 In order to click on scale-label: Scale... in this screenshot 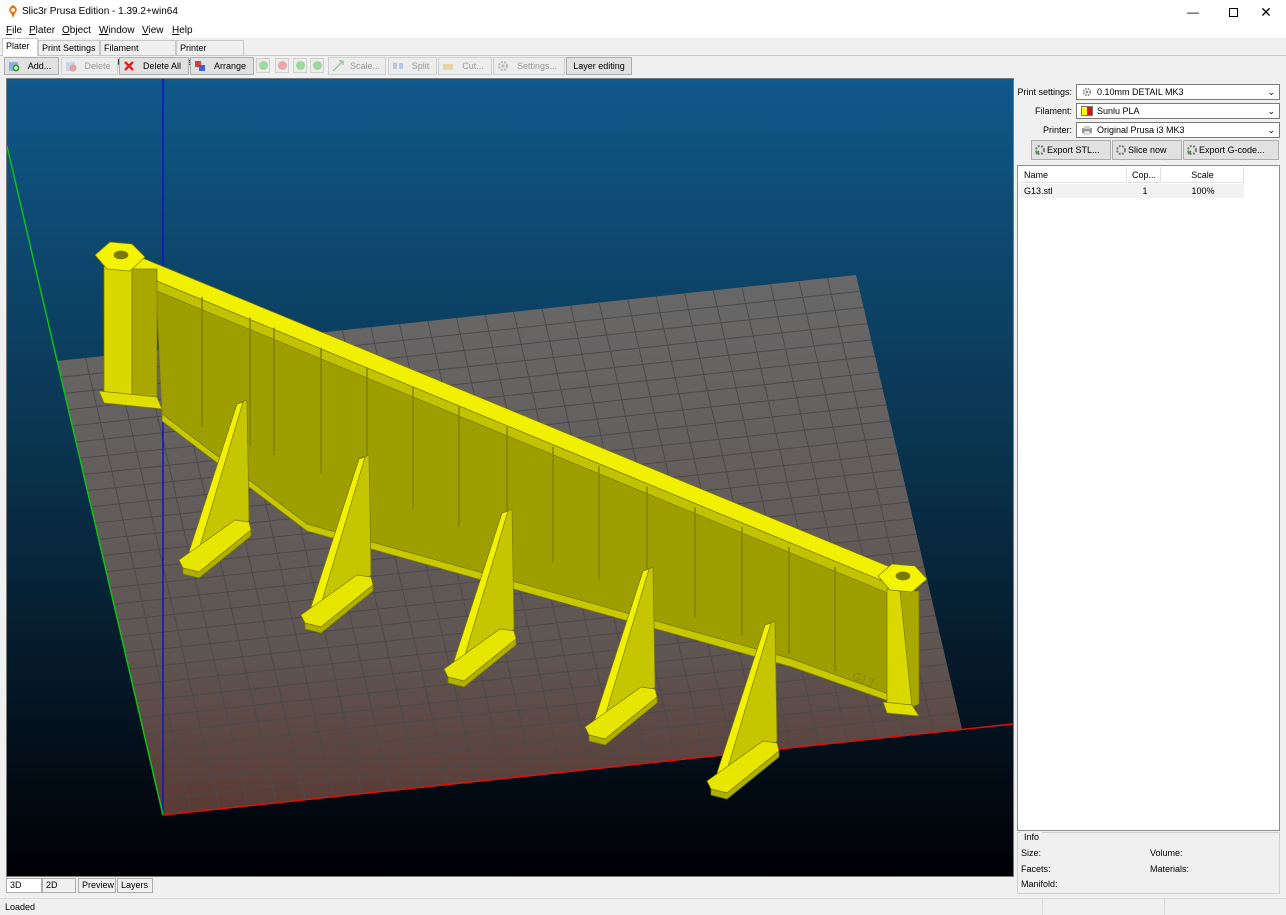, I will do `click(364, 66)`.